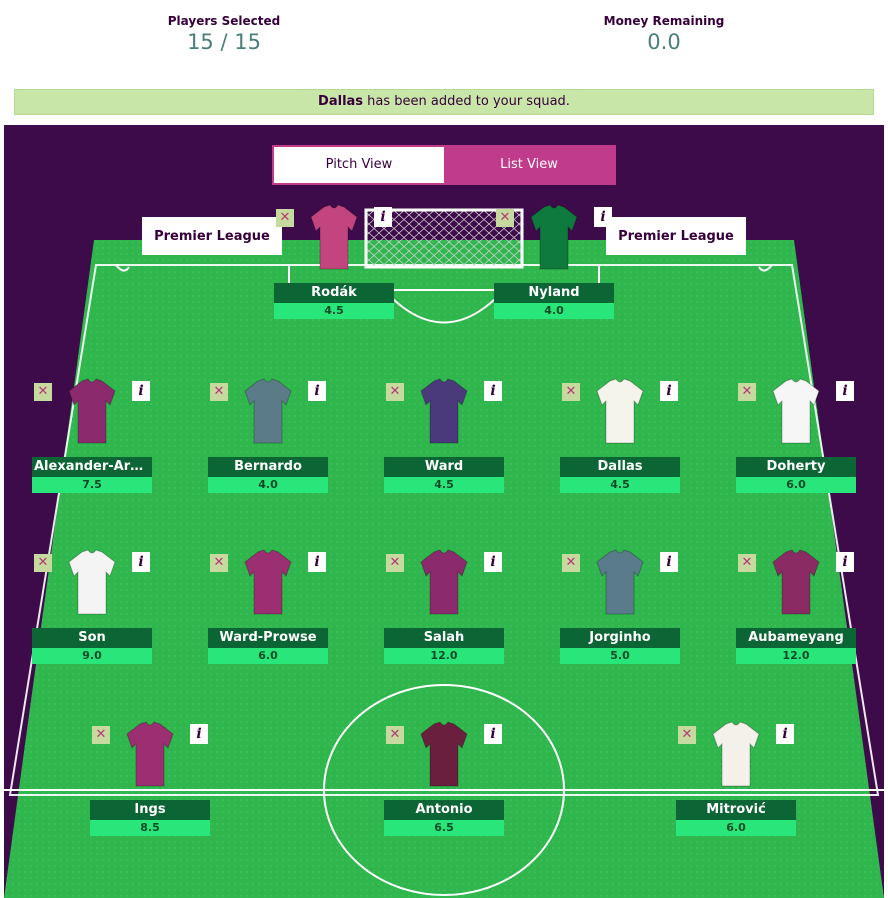 The height and width of the screenshot is (898, 888). Describe the element at coordinates (268, 467) in the screenshot. I see `player-name: Bernardo` at that location.